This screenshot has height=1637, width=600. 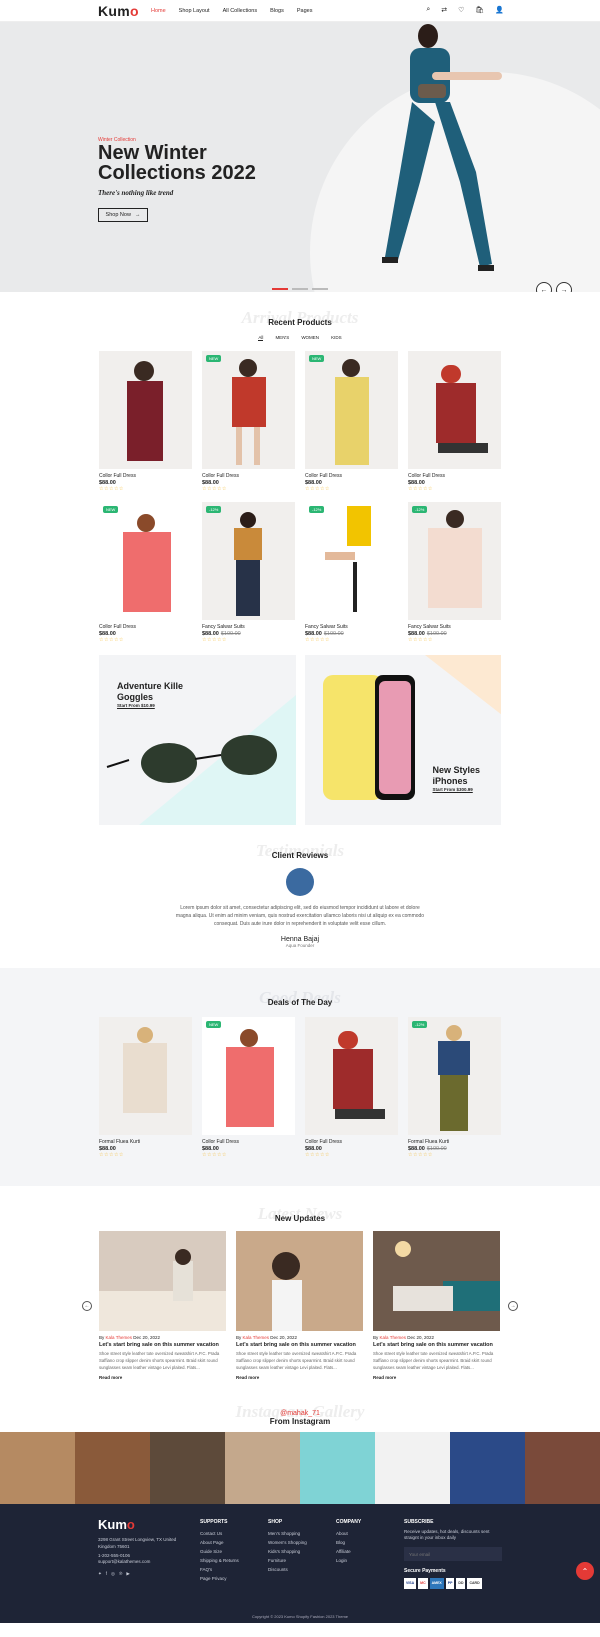 What do you see at coordinates (287, 1542) in the screenshot?
I see `footer-link: Women's Shopping` at bounding box center [287, 1542].